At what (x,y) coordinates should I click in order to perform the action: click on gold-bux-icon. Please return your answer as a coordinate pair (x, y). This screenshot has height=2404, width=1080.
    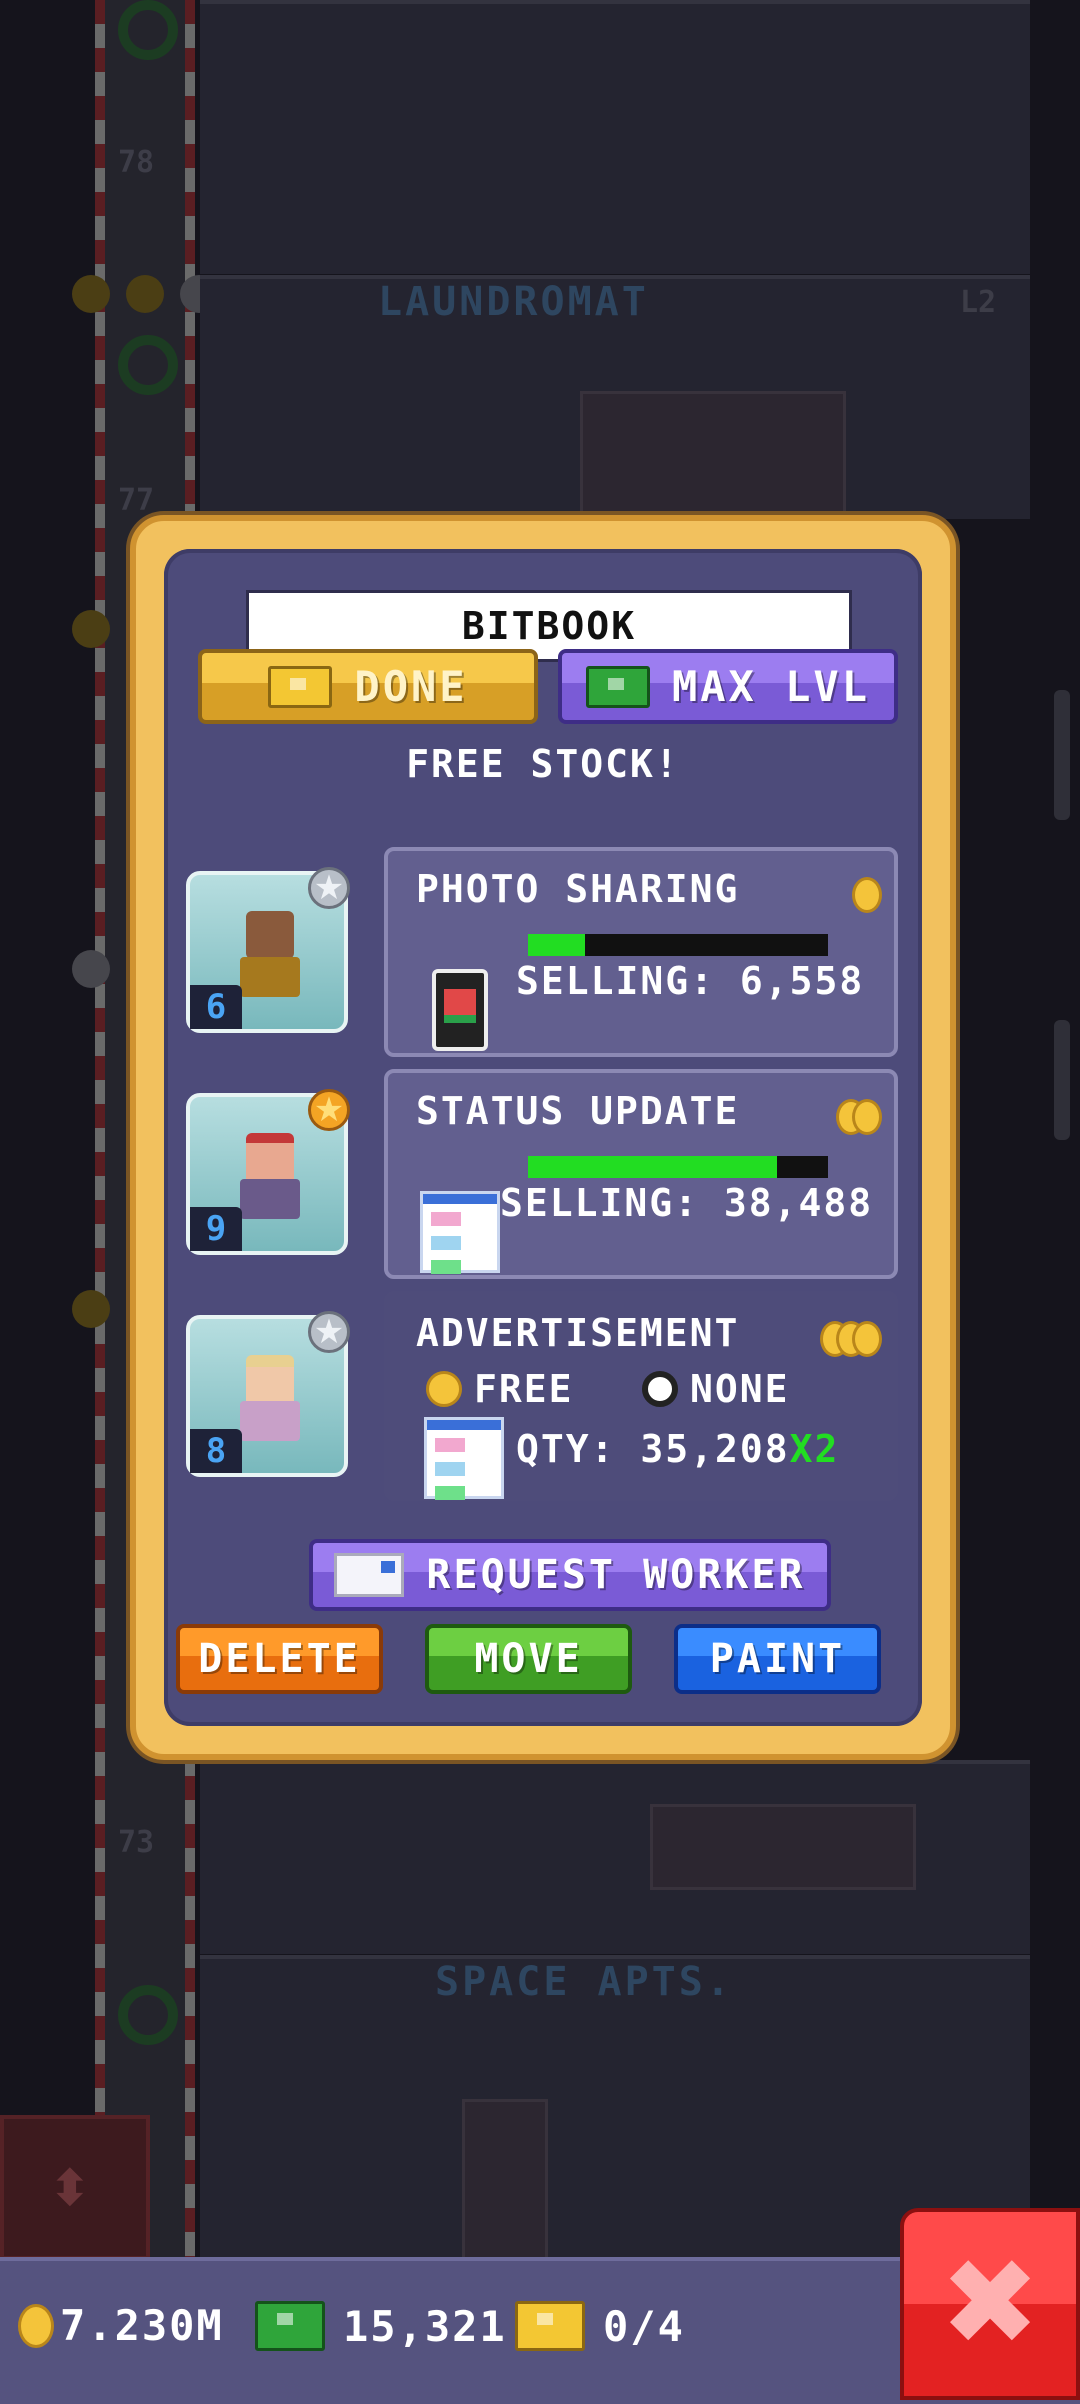
    Looking at the image, I should click on (300, 686).